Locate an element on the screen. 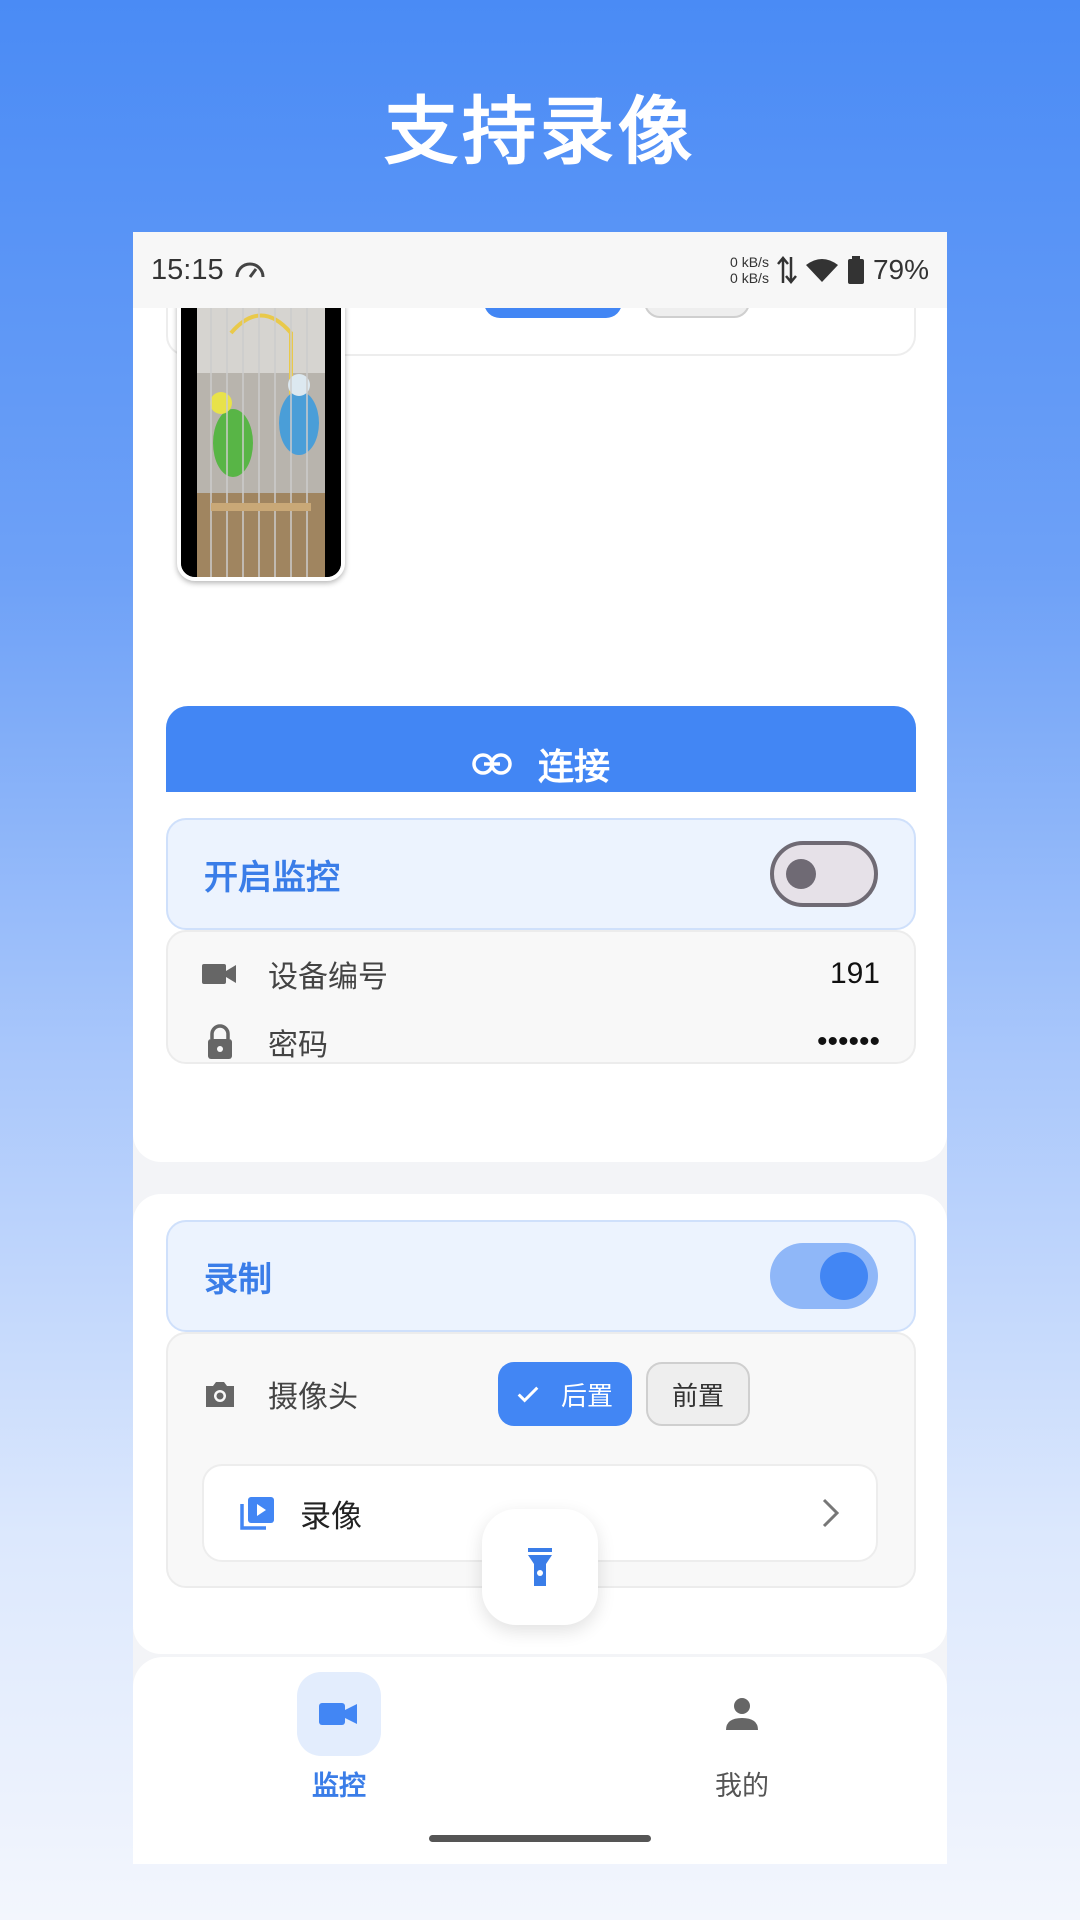 The height and width of the screenshot is (1920, 1080). net-down: 0 kB/s is located at coordinates (749, 278).